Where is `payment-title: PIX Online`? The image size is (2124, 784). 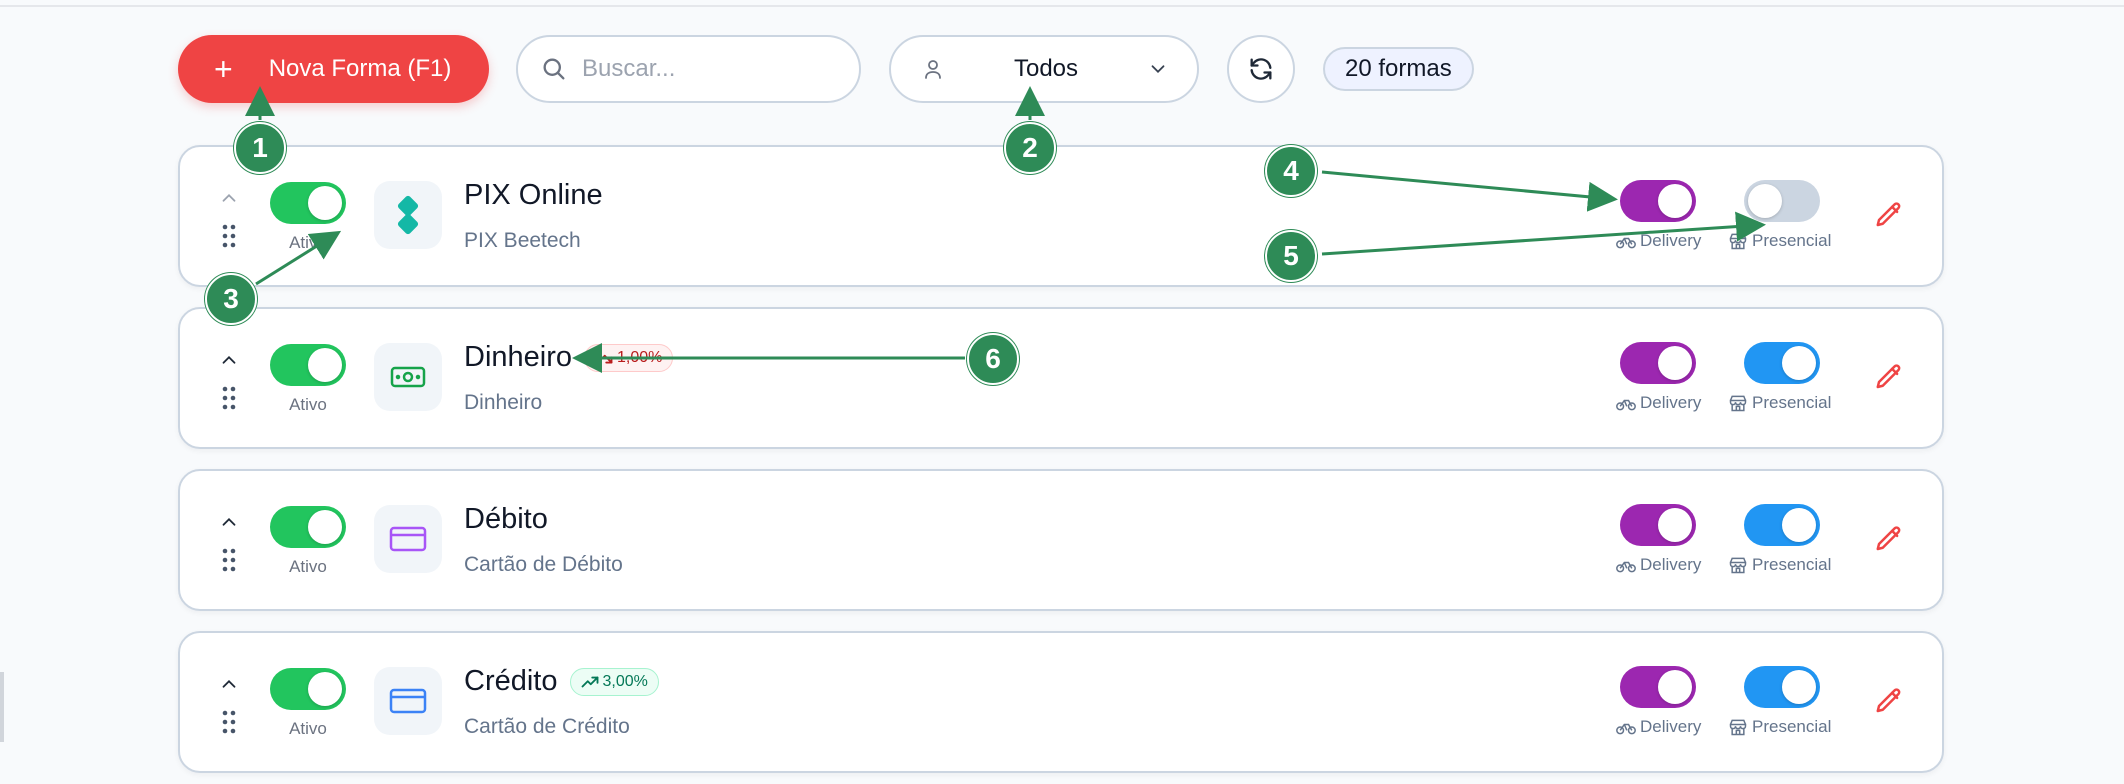 payment-title: PIX Online is located at coordinates (533, 195).